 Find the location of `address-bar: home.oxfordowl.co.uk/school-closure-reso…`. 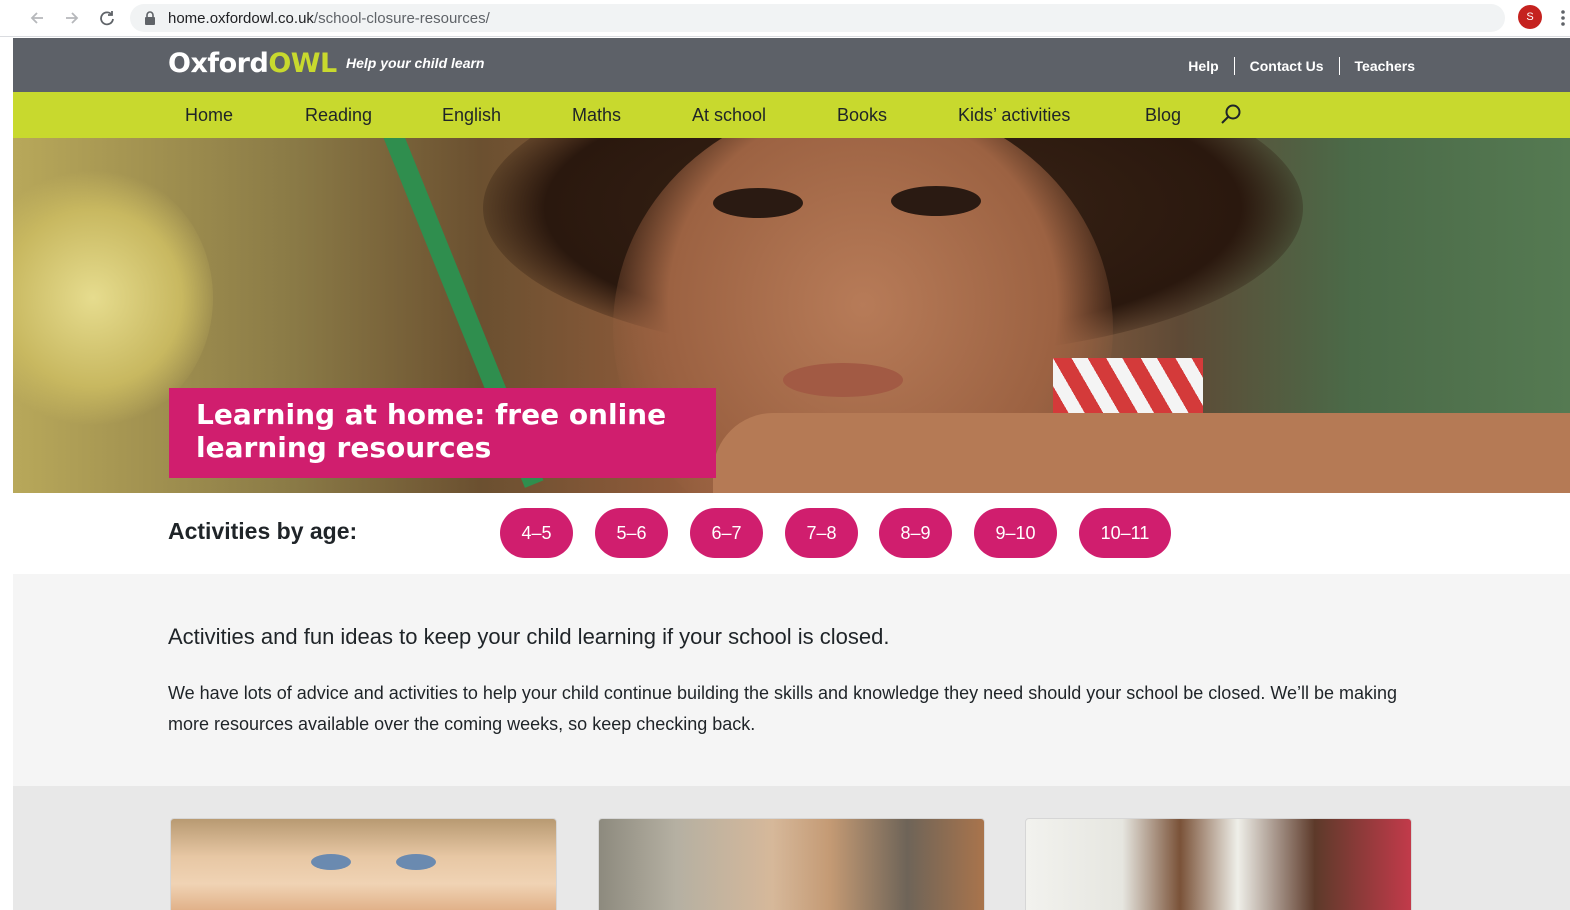

address-bar: home.oxfordowl.co.uk/school-closure-reso… is located at coordinates (817, 18).